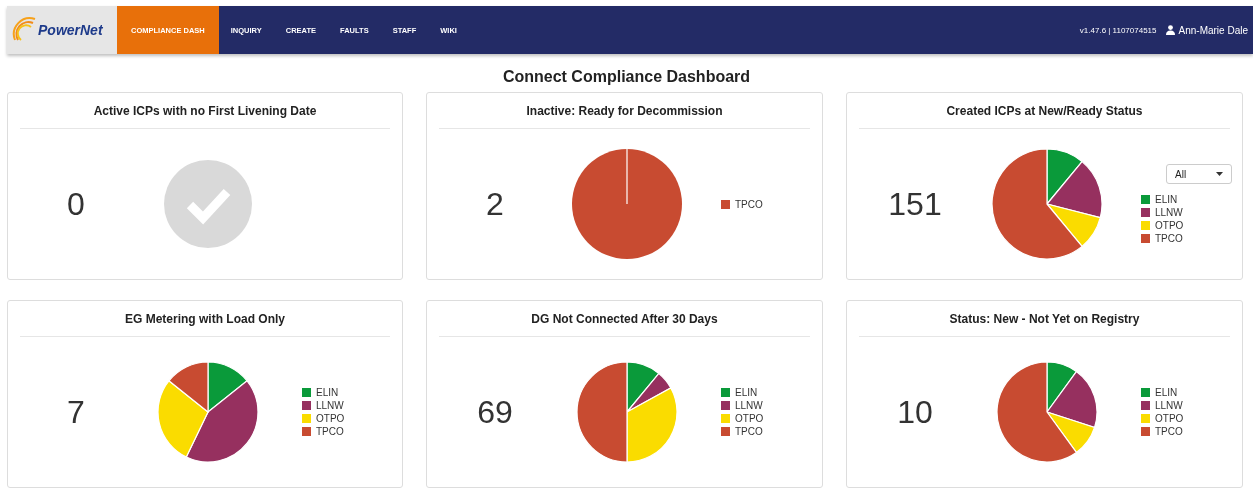  I want to click on count-value: 151, so click(915, 203).